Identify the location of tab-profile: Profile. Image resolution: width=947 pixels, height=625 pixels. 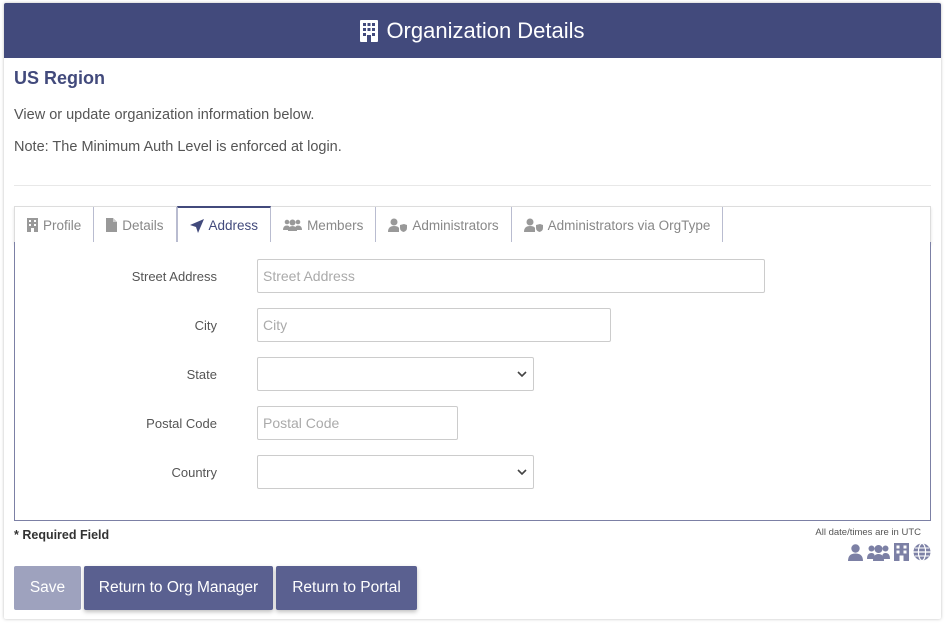
(55, 225).